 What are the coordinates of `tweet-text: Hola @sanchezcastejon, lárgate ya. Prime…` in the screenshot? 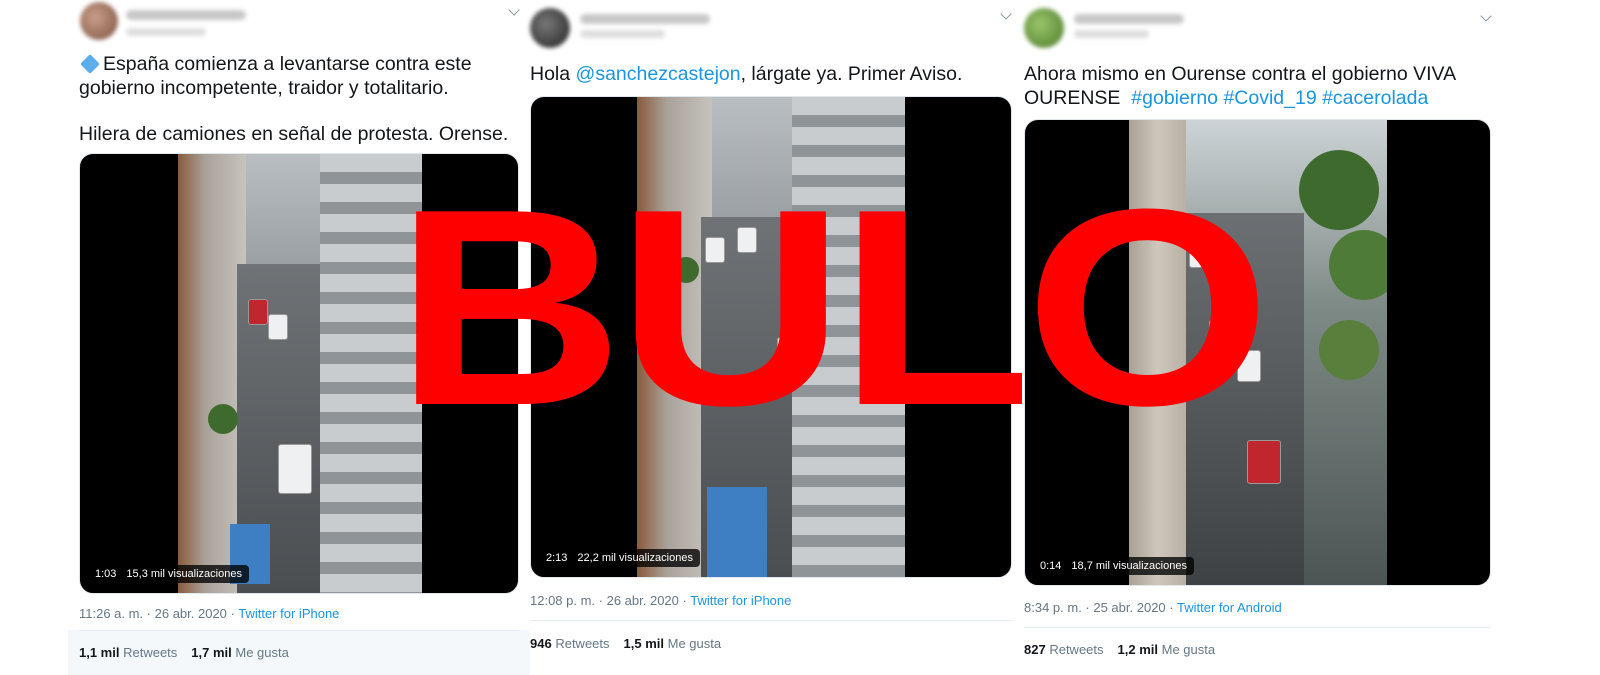 It's located at (746, 74).